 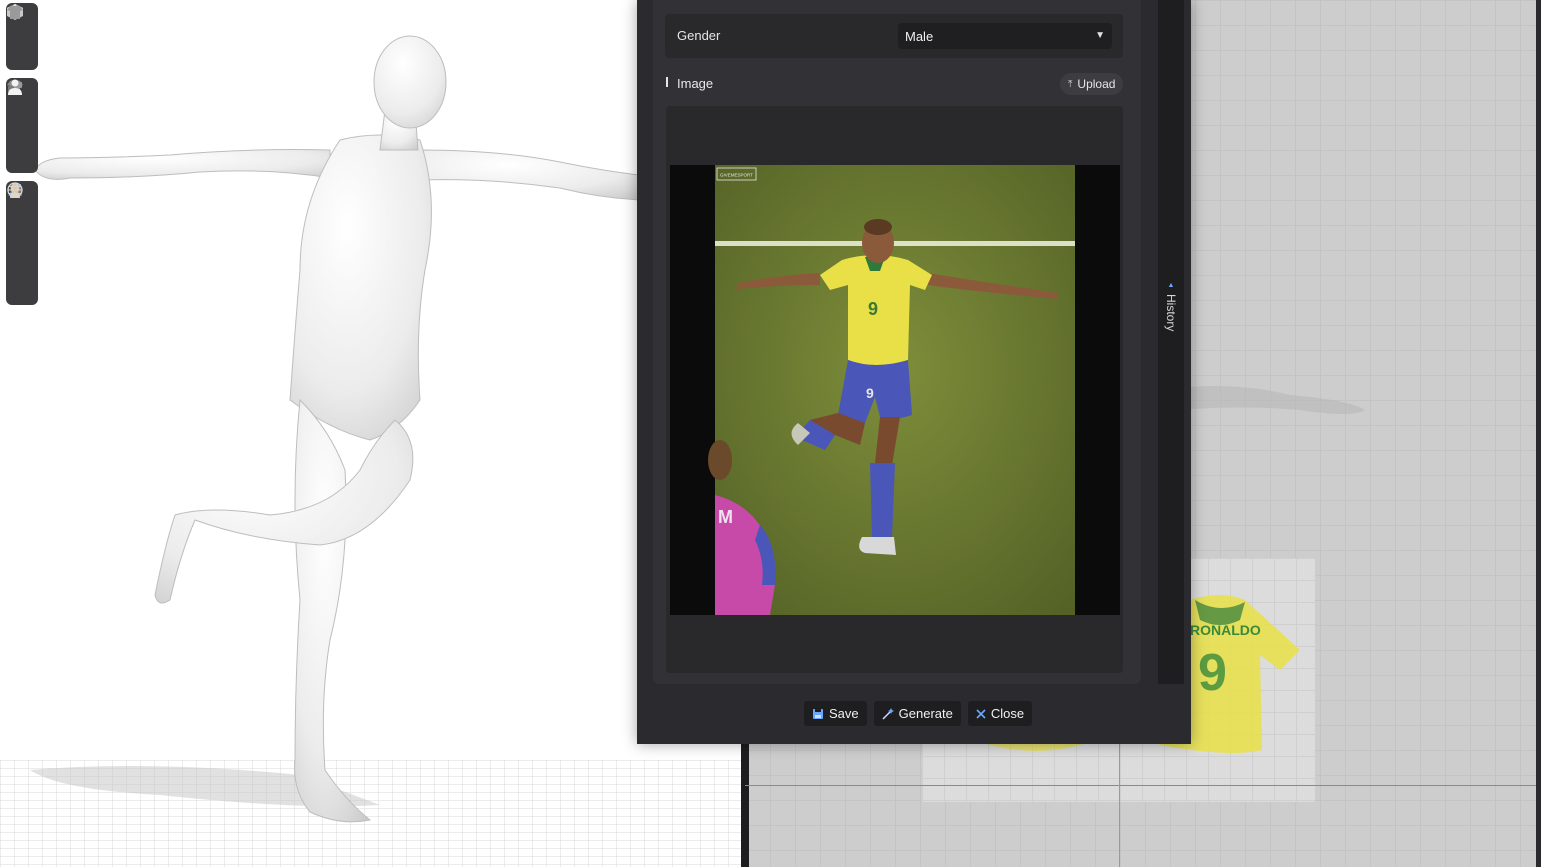 What do you see at coordinates (695, 83) in the screenshot?
I see `image-section-title: Image` at bounding box center [695, 83].